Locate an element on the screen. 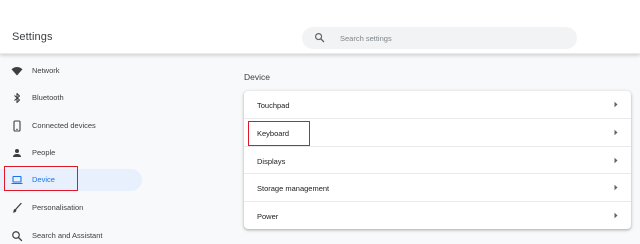 This screenshot has width=640, height=244. bluetooth-icon is located at coordinates (17, 98).